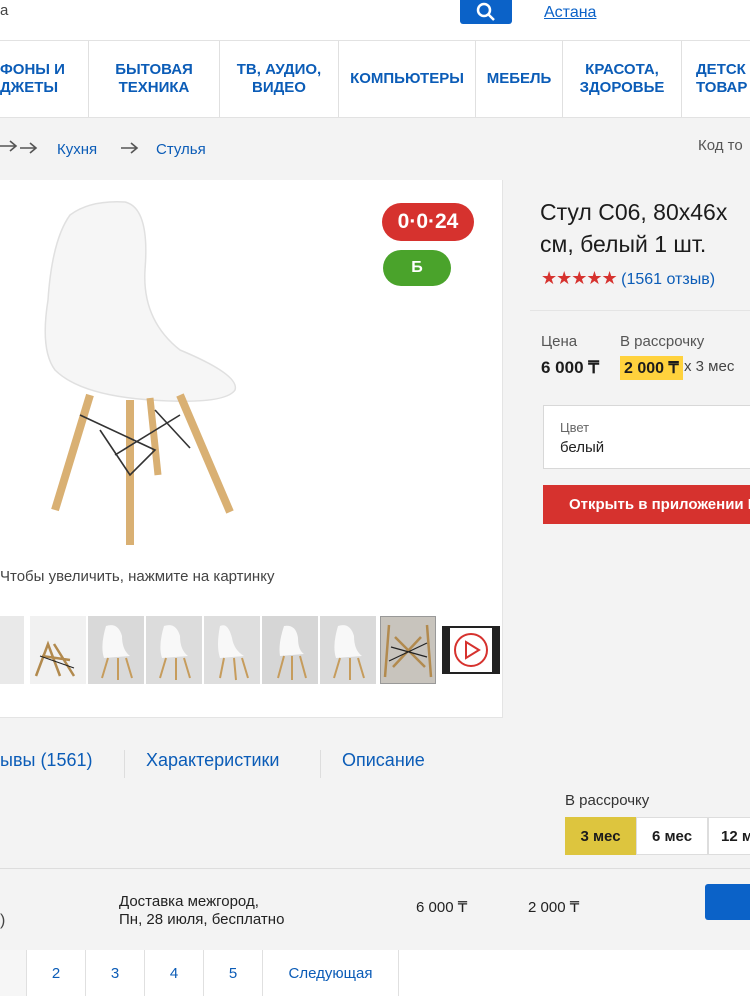 The image size is (750, 1000). Describe the element at coordinates (623, 244) in the screenshot. I see `product-title-line2: см, белый 1 шт.` at that location.